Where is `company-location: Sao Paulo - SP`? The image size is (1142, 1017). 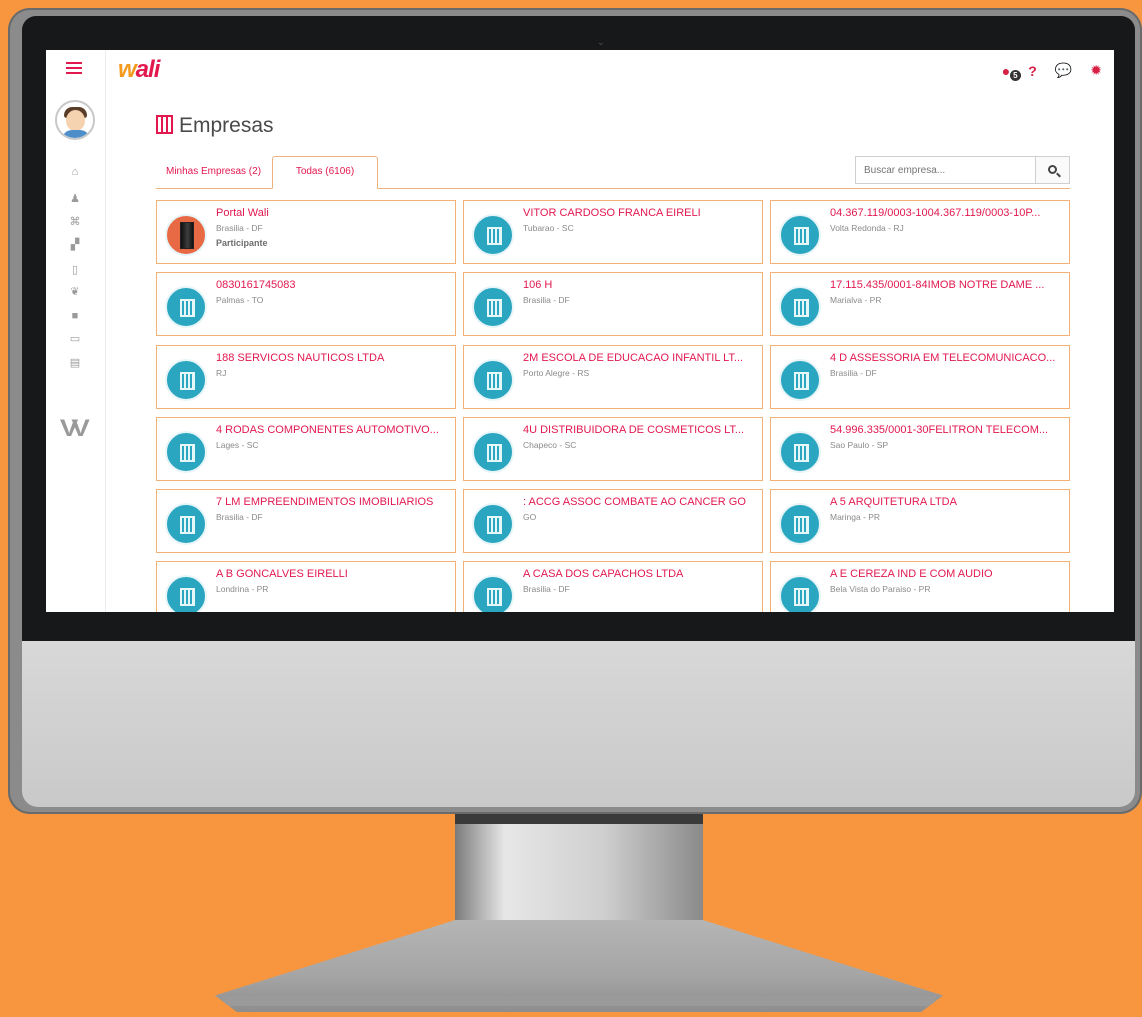 company-location: Sao Paulo - SP is located at coordinates (859, 445).